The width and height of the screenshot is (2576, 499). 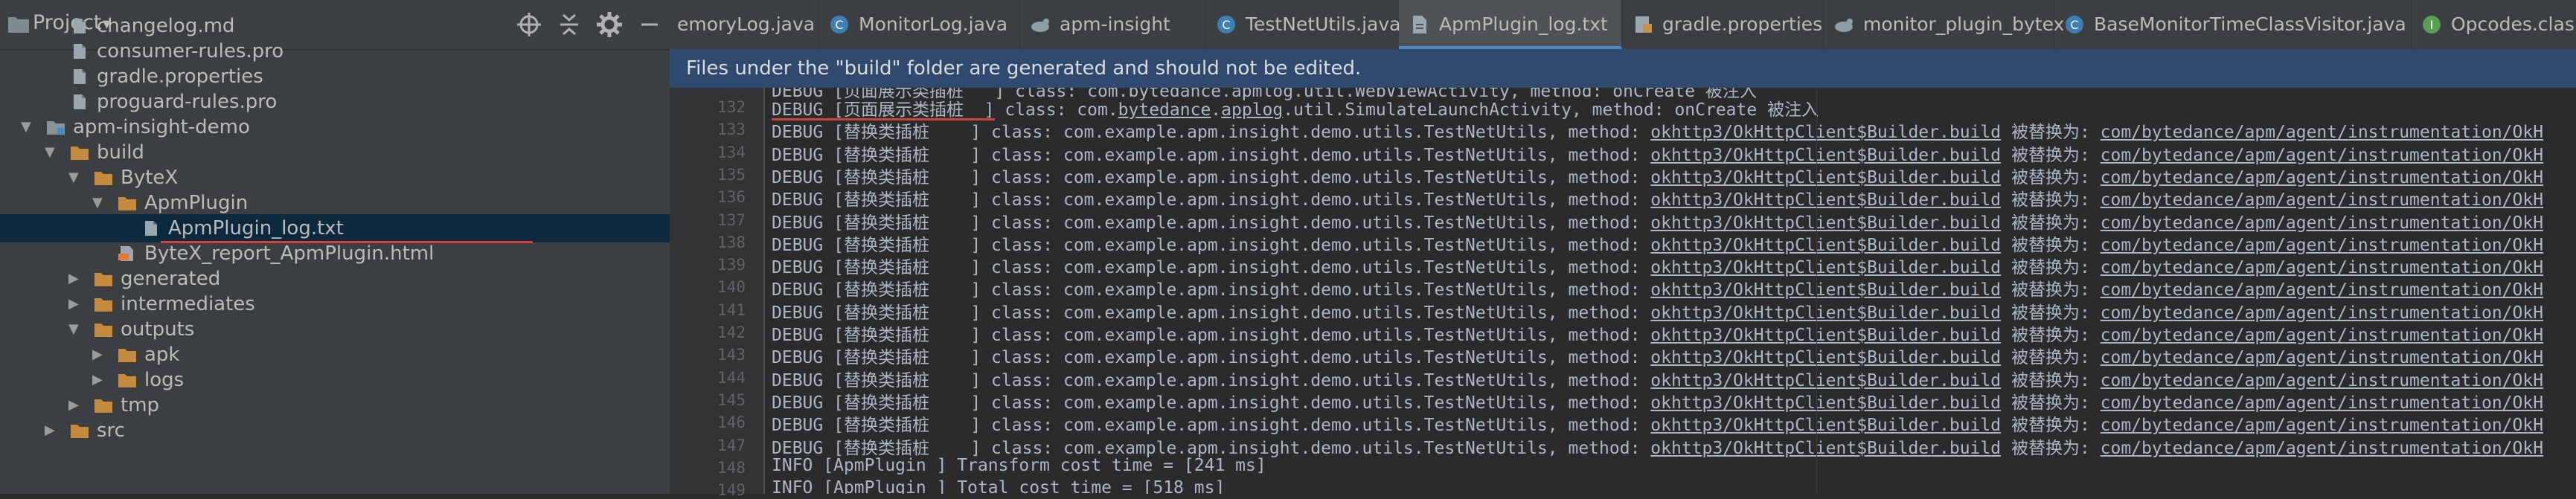 I want to click on tab-label: ApmPlugin_log.txt, so click(x=1524, y=24).